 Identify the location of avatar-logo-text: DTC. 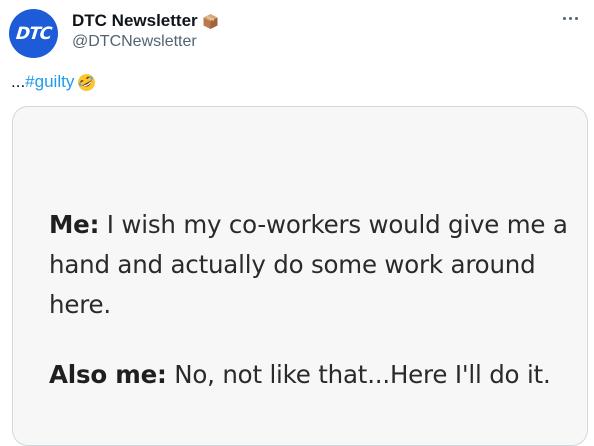
(33, 33).